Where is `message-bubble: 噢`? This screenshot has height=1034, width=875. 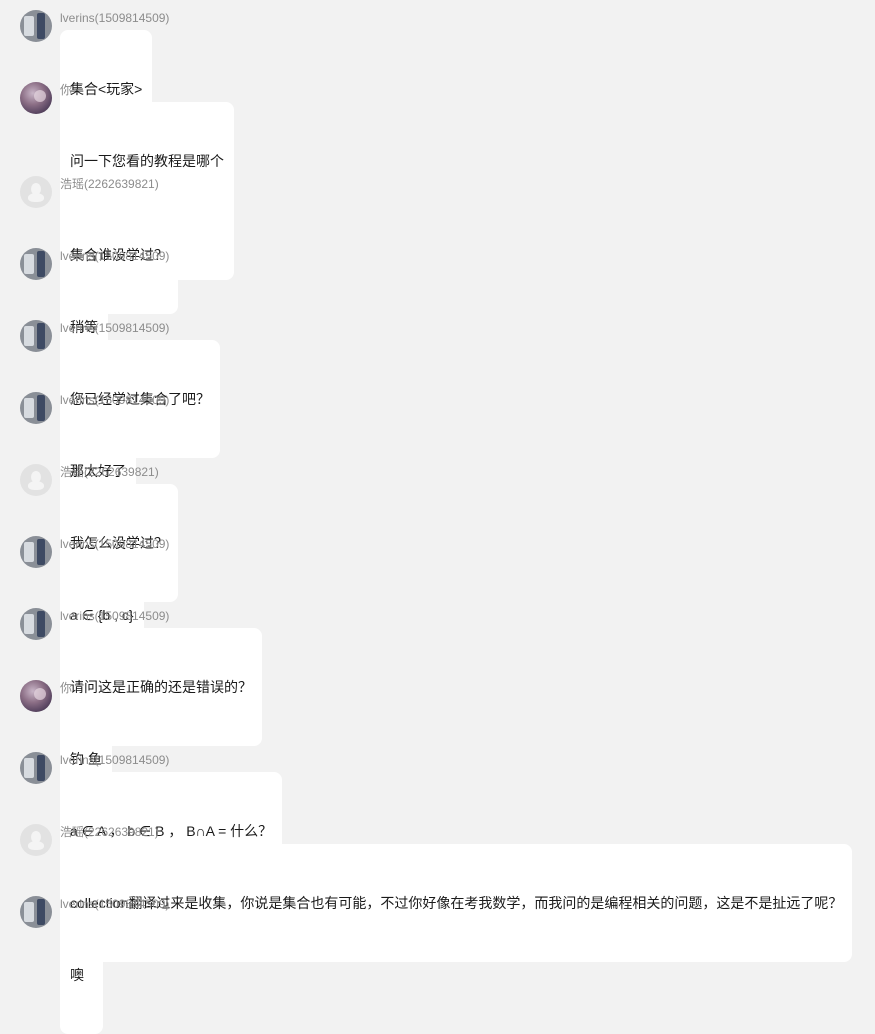 message-bubble: 噢 is located at coordinates (82, 975).